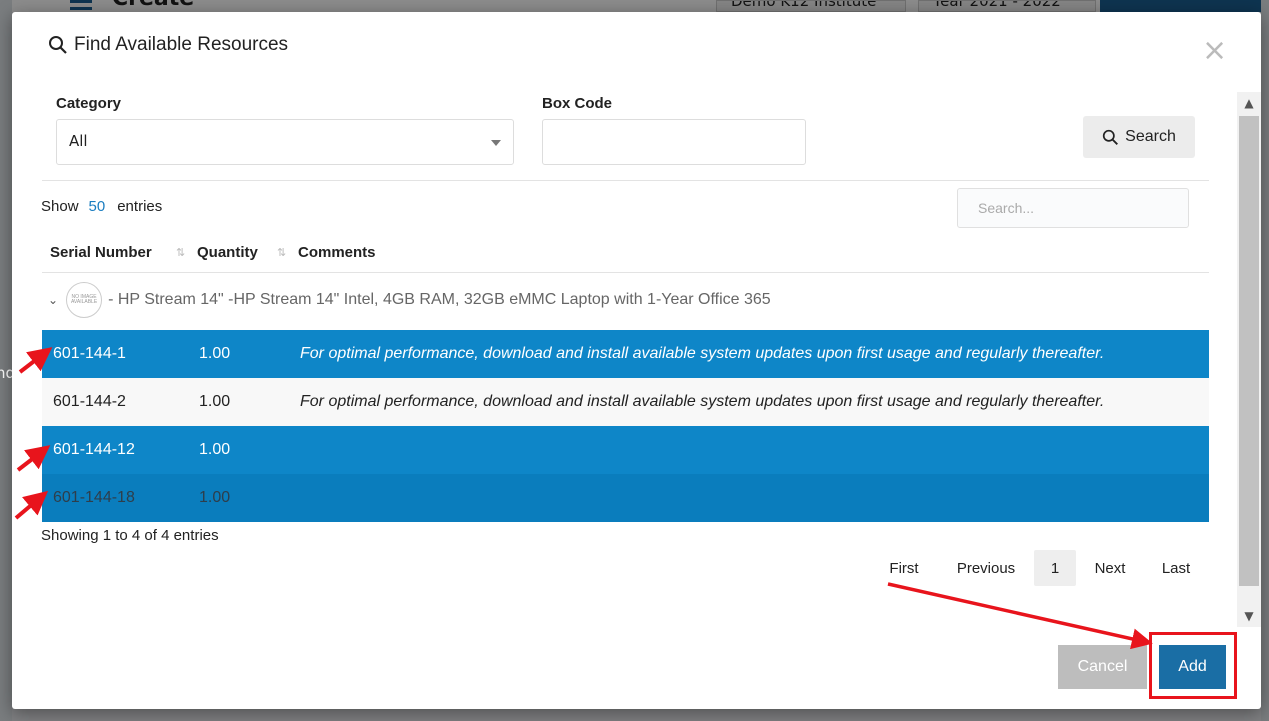 Image resolution: width=1269 pixels, height=721 pixels. Describe the element at coordinates (1102, 667) in the screenshot. I see `cancel-button: Cancel` at that location.